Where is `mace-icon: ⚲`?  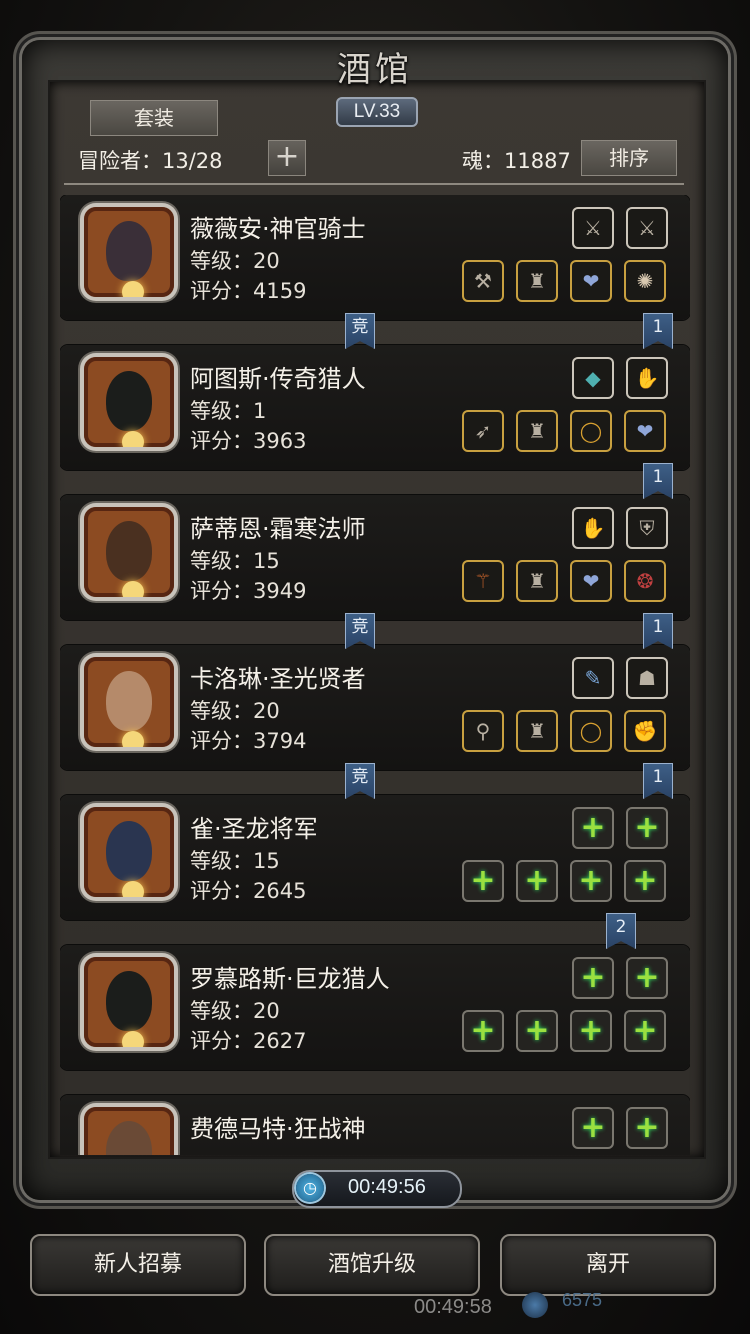
mace-icon: ⚲ is located at coordinates (483, 731).